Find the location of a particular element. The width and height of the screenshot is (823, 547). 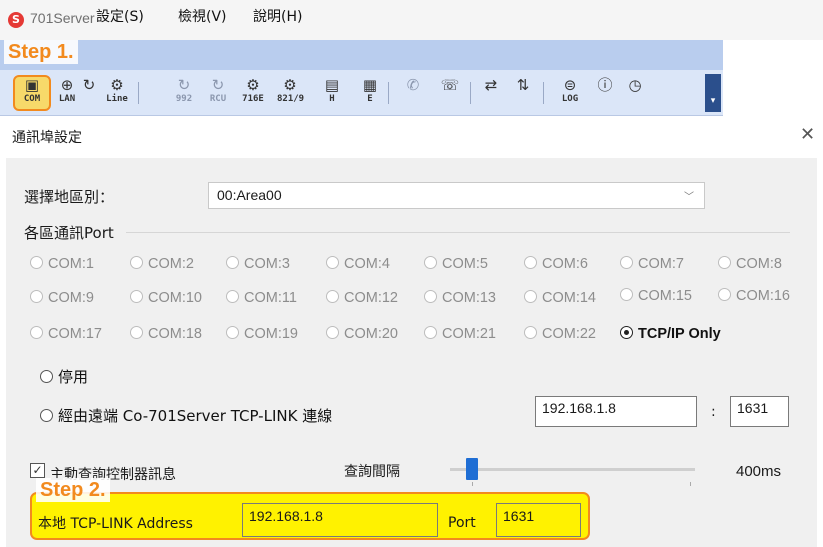

clock-download-icon: ◷ is located at coordinates (635, 93).